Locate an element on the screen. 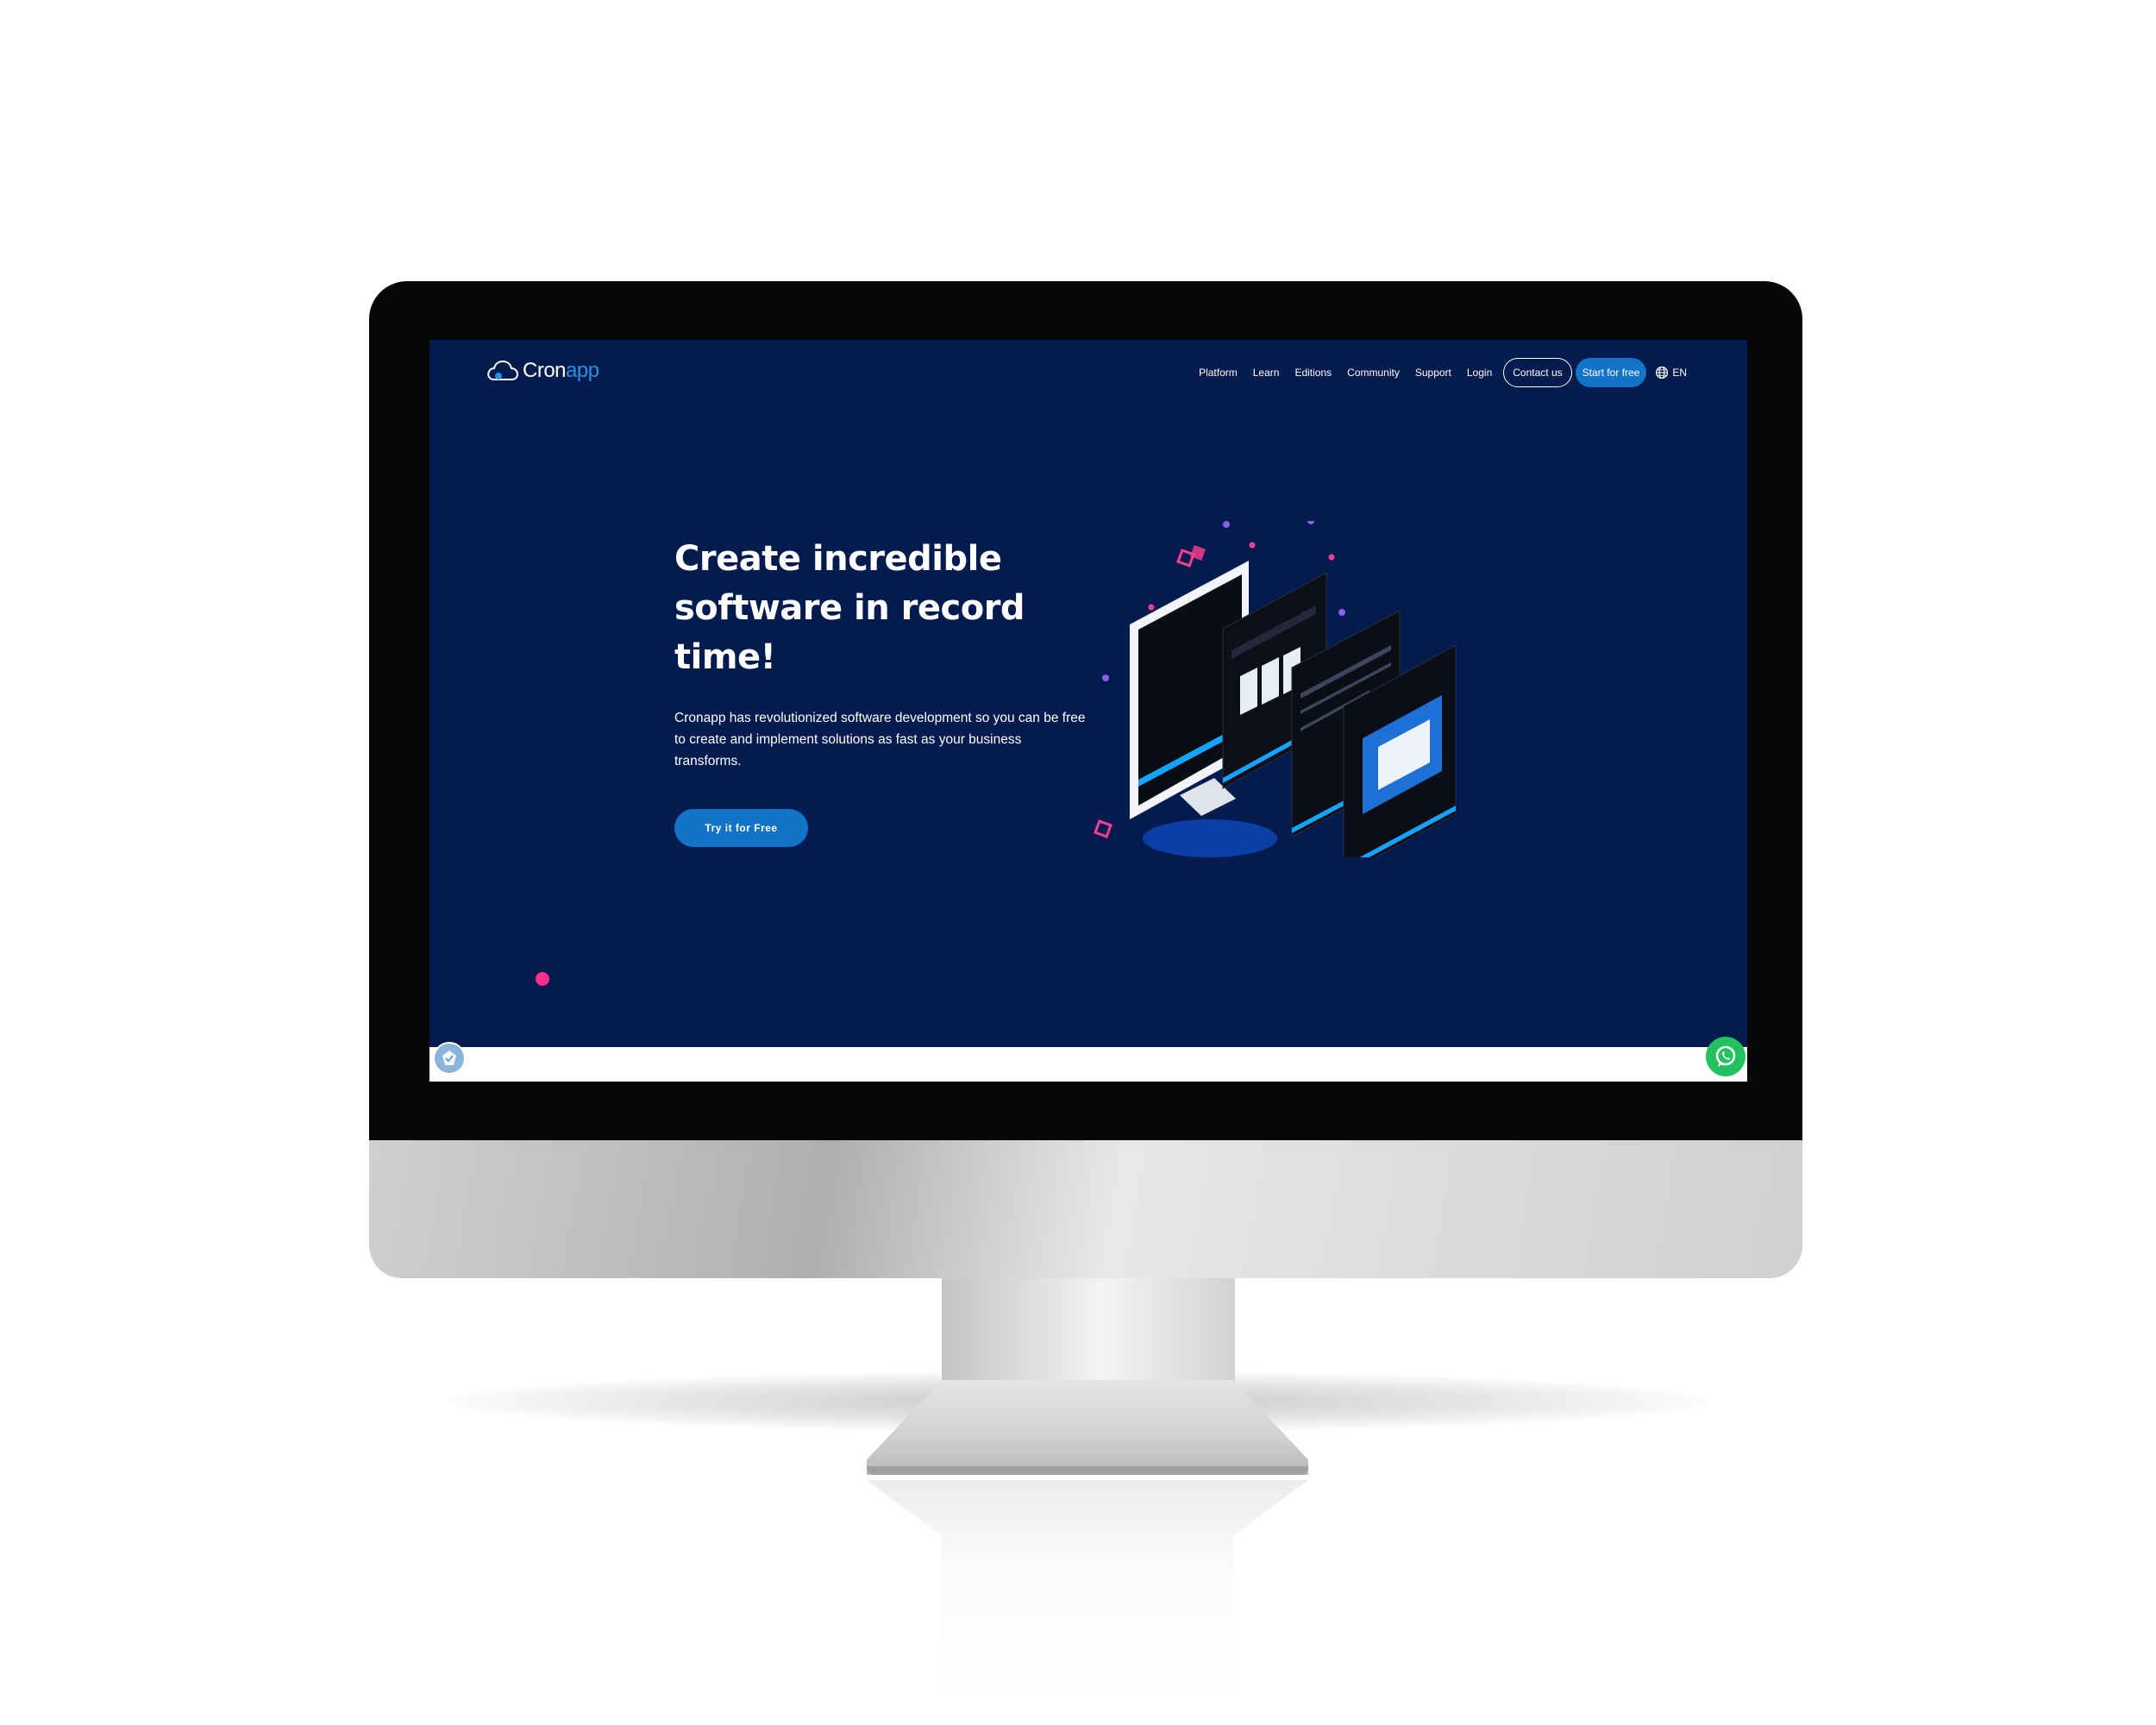 The image size is (2156, 1725). hero-illustration is located at coordinates (1275, 689).